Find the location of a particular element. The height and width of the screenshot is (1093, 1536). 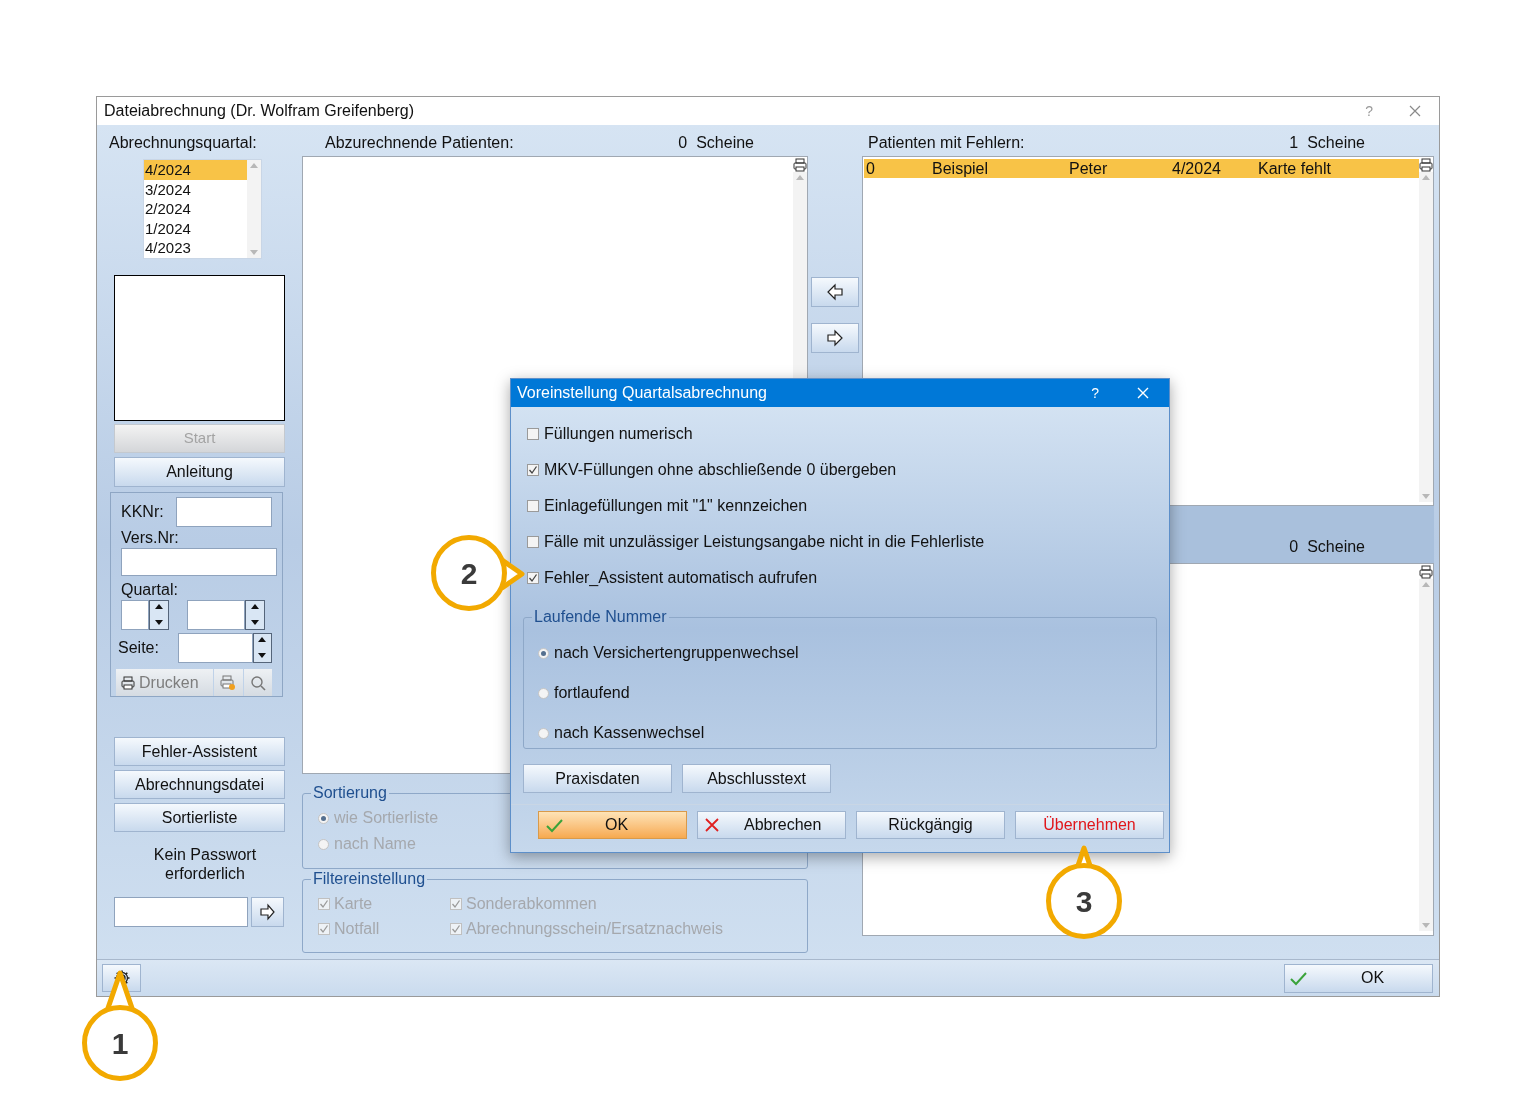

row-cell-text: 0 is located at coordinates (870, 168).